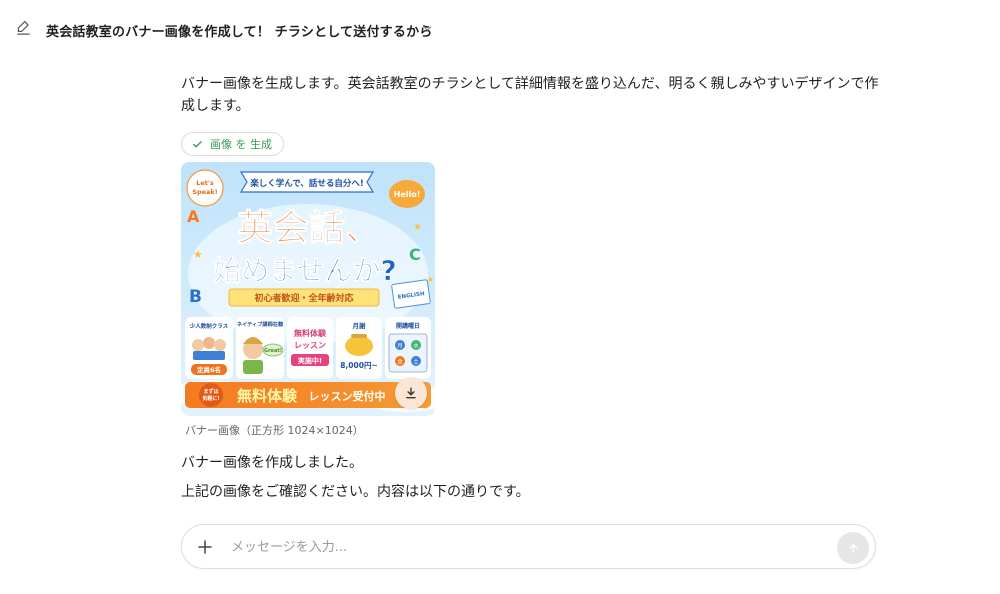 The image size is (1000, 594). I want to click on assistant-message: バナー画像を作成しました。, so click(272, 463).